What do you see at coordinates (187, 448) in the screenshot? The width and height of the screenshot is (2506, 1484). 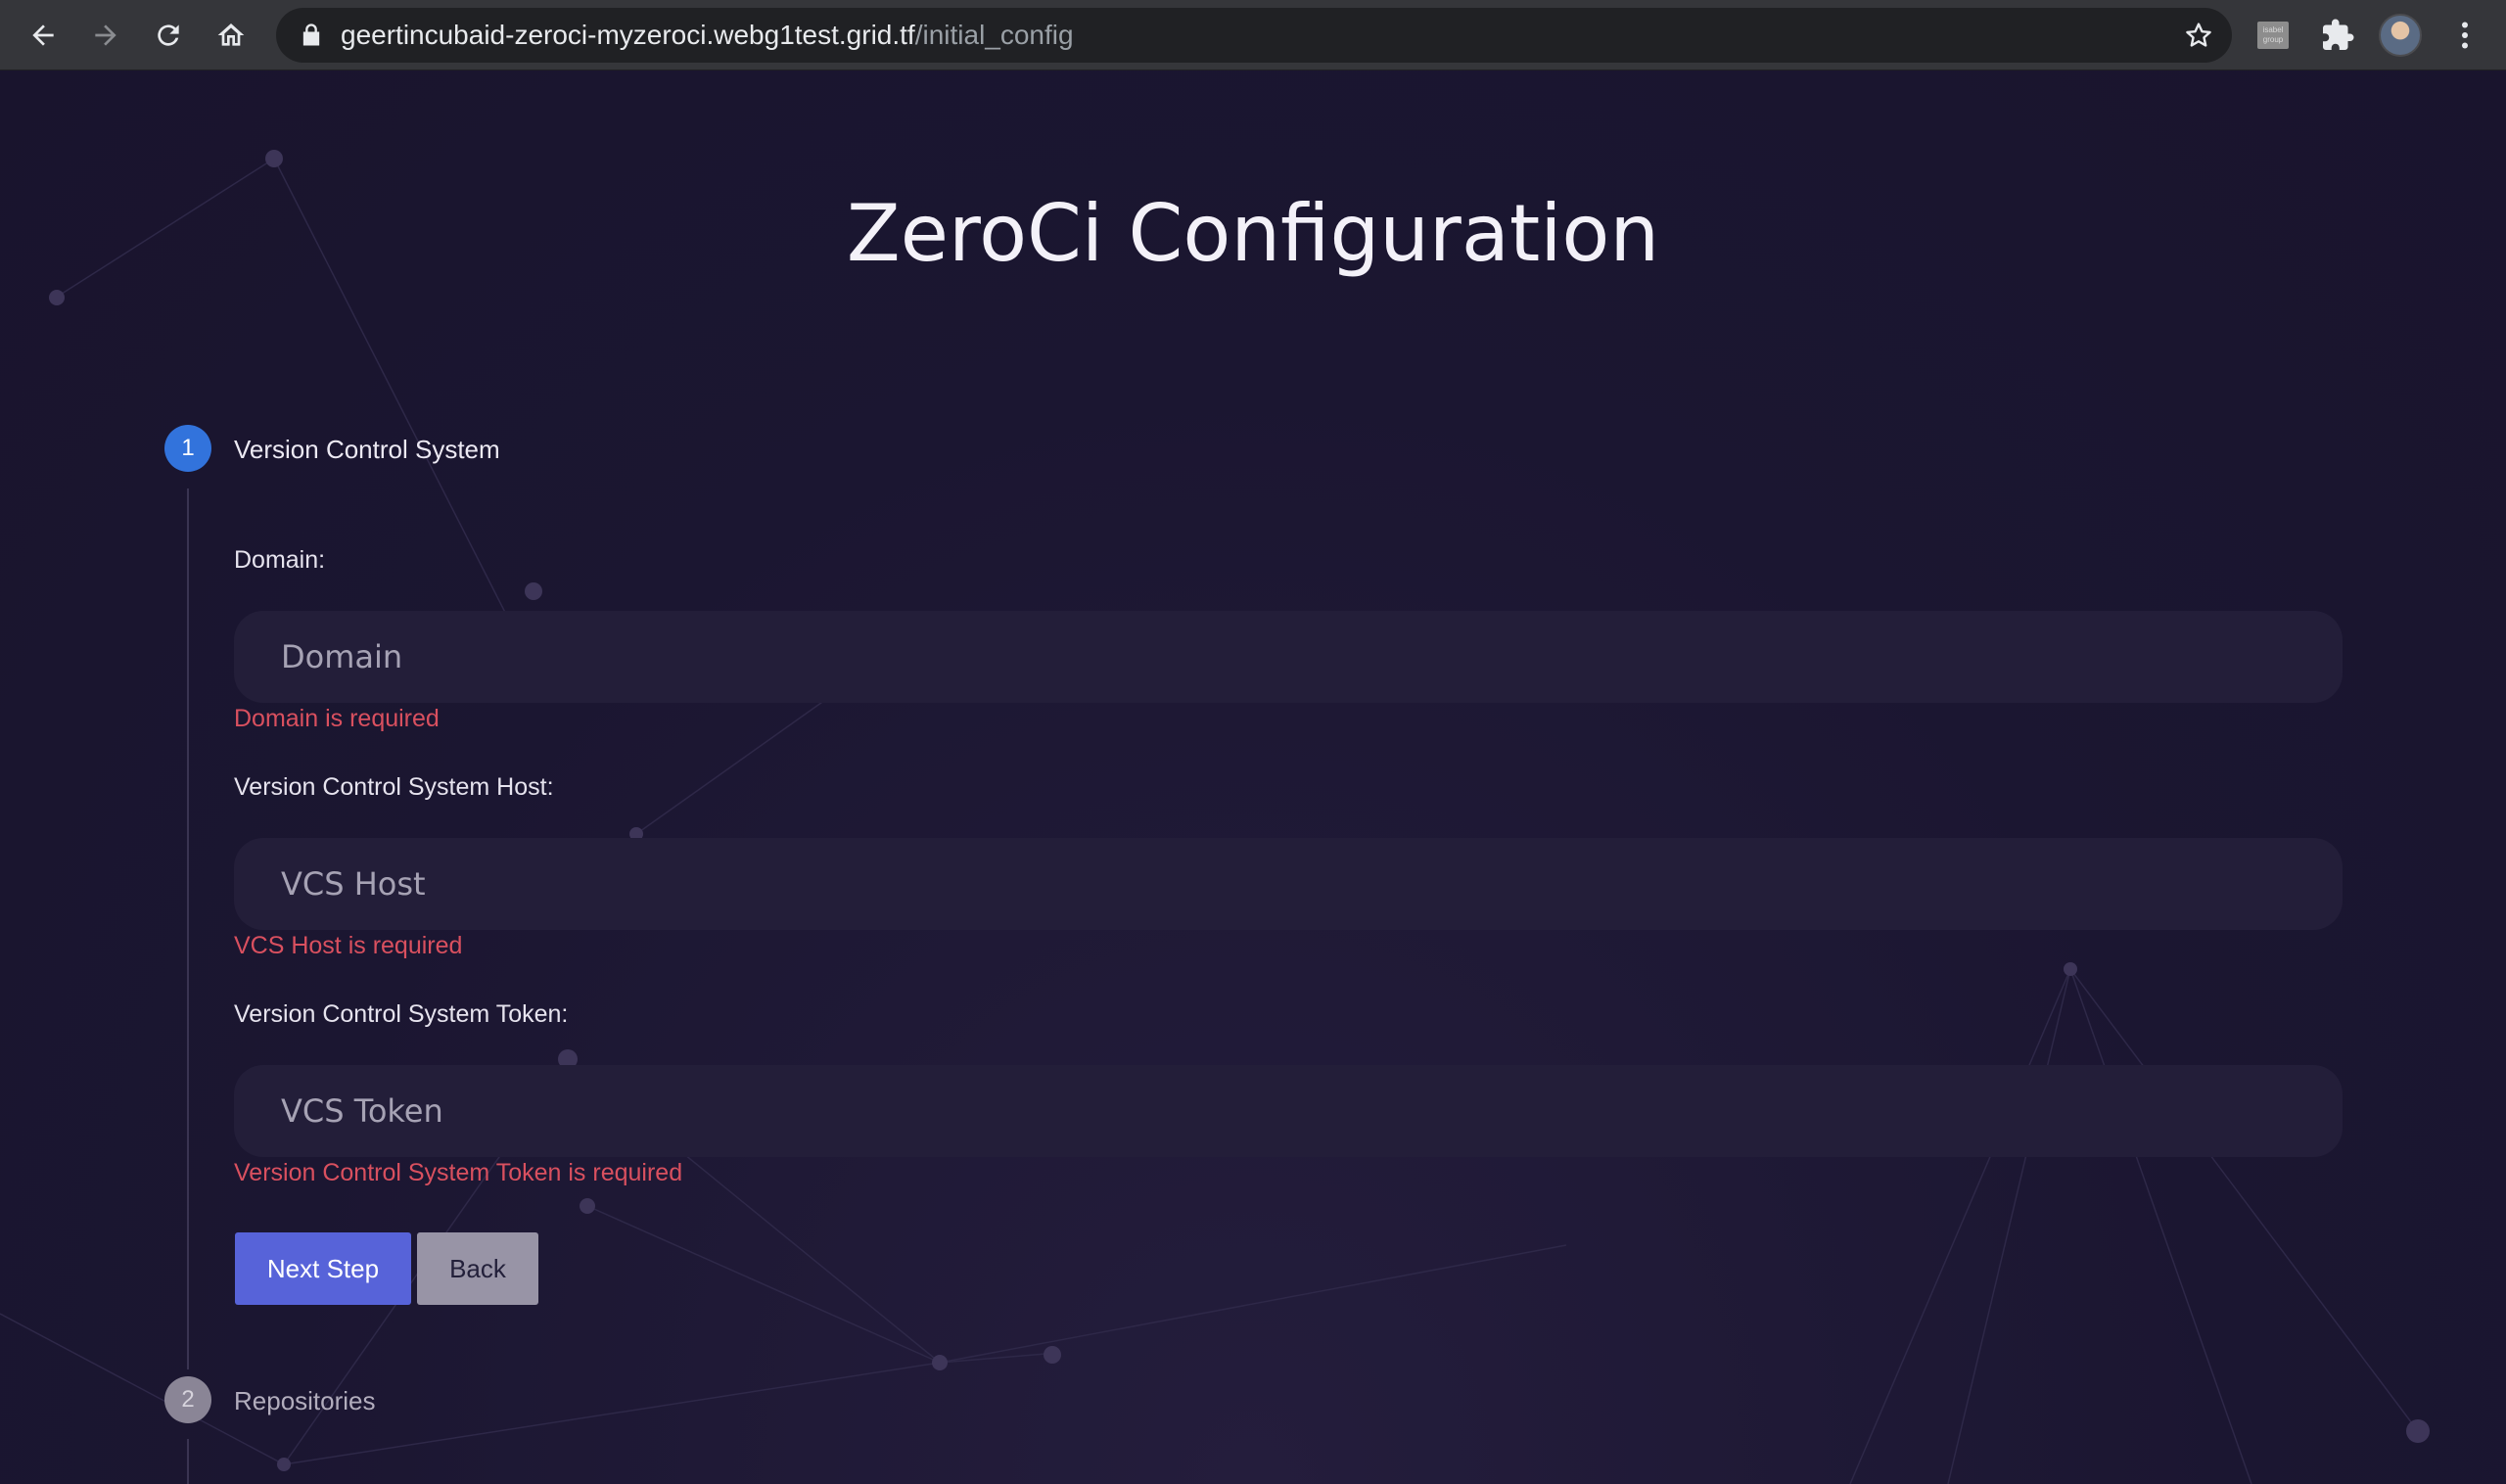 I see `step-number-badge-1: 1` at bounding box center [187, 448].